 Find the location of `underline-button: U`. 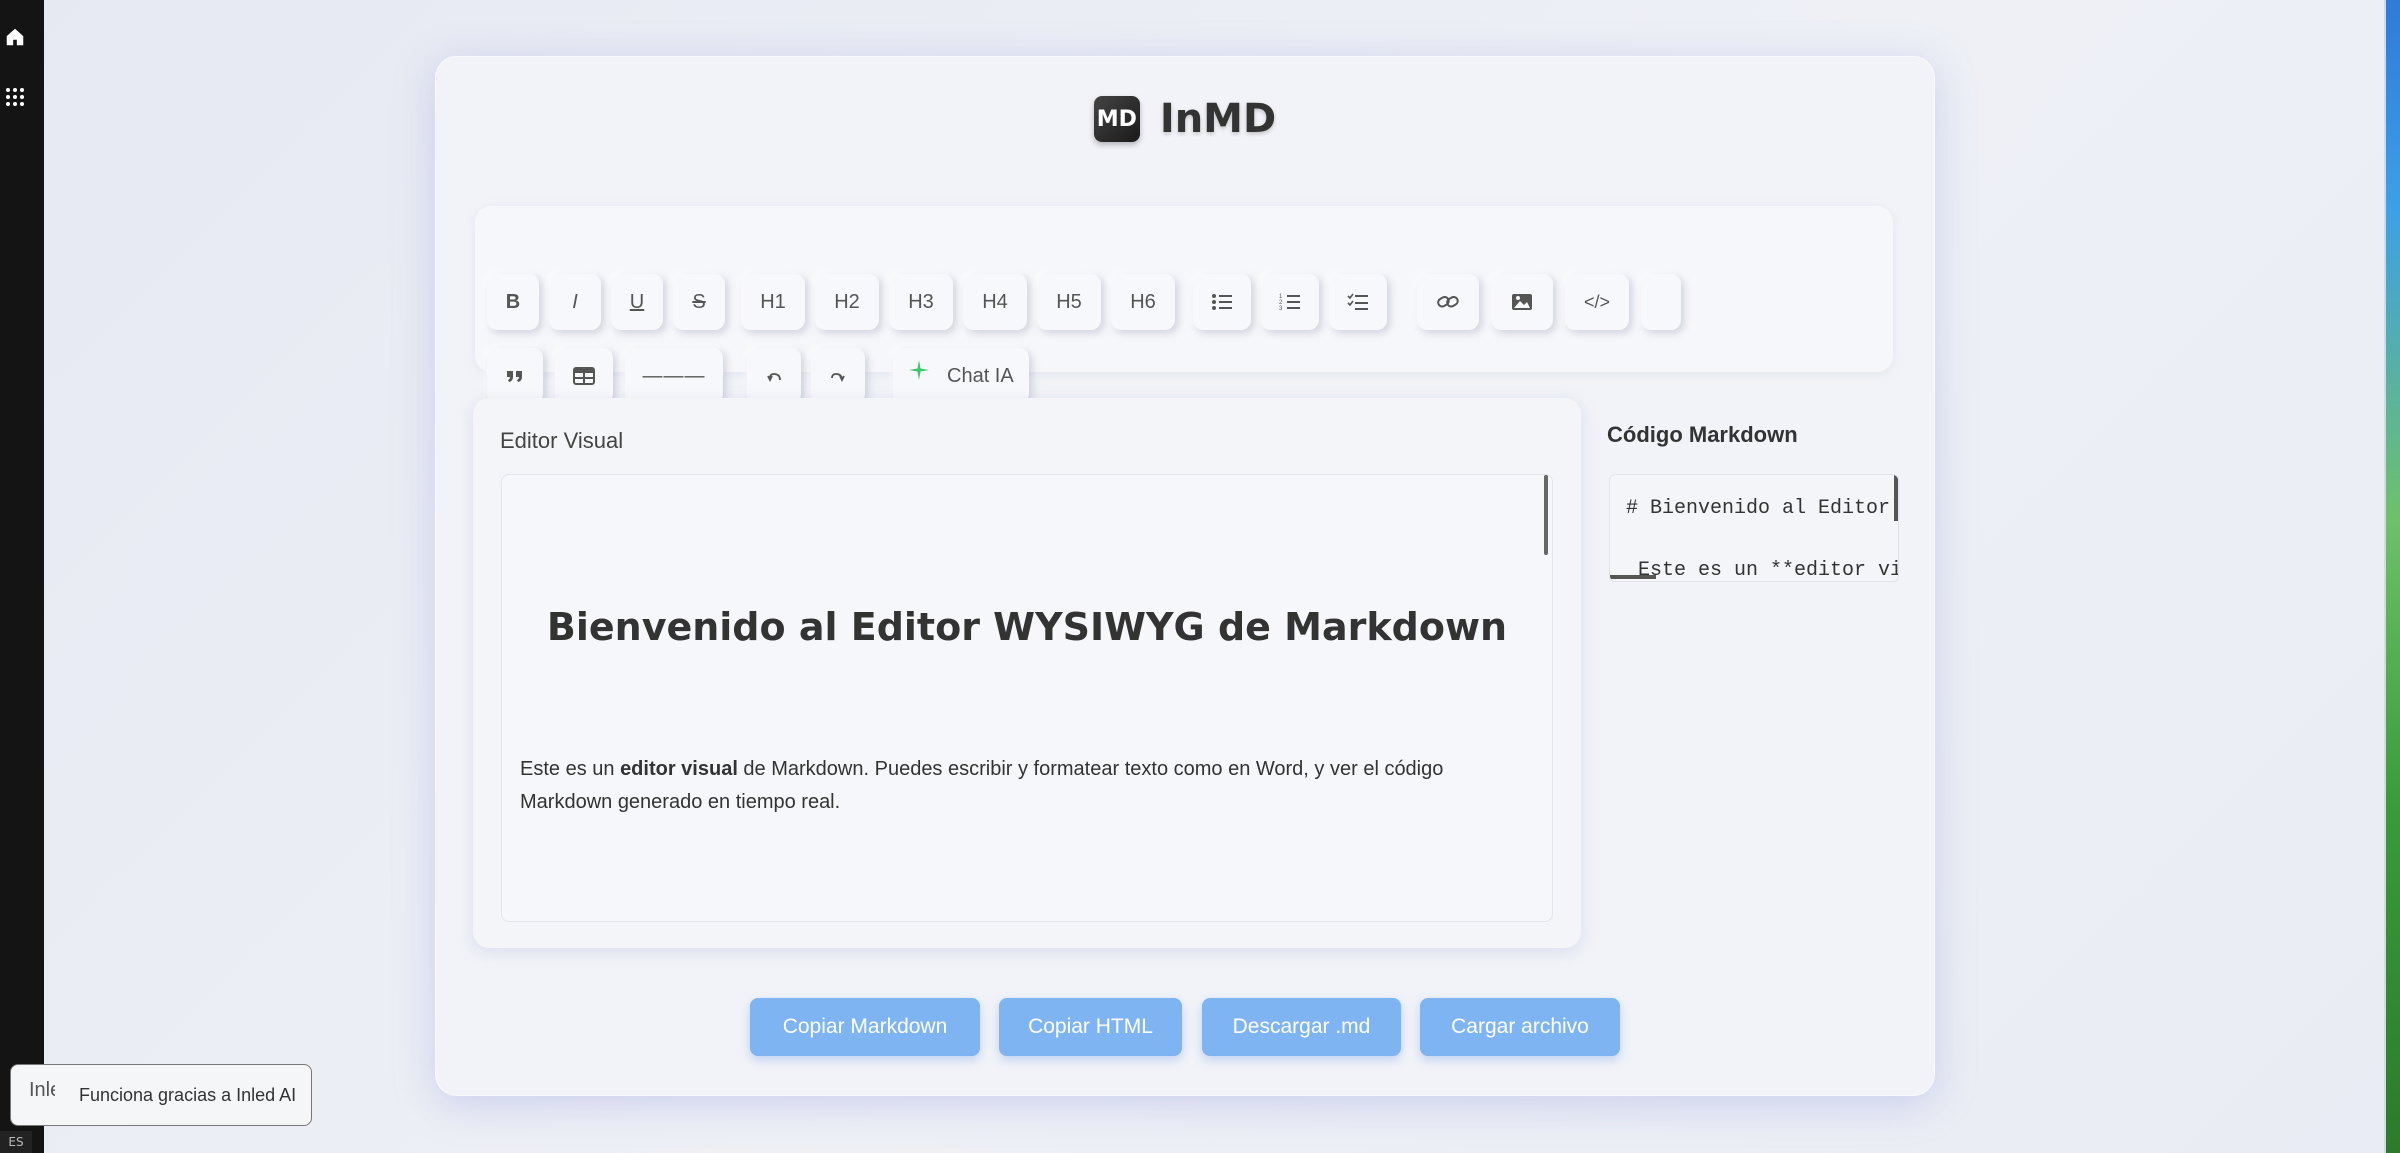

underline-button: U is located at coordinates (637, 302).